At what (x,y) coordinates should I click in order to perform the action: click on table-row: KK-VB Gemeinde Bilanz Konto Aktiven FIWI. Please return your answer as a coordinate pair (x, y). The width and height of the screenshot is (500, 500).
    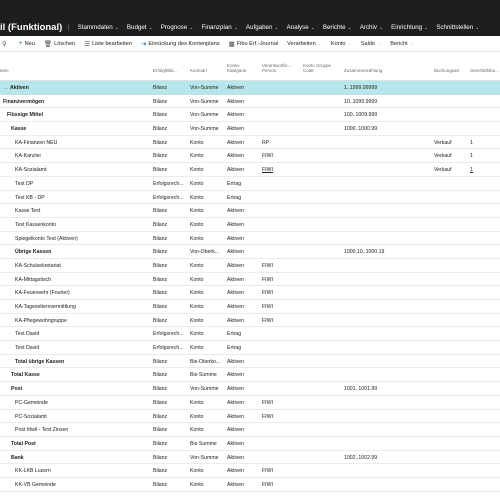
    Looking at the image, I should click on (250, 485).